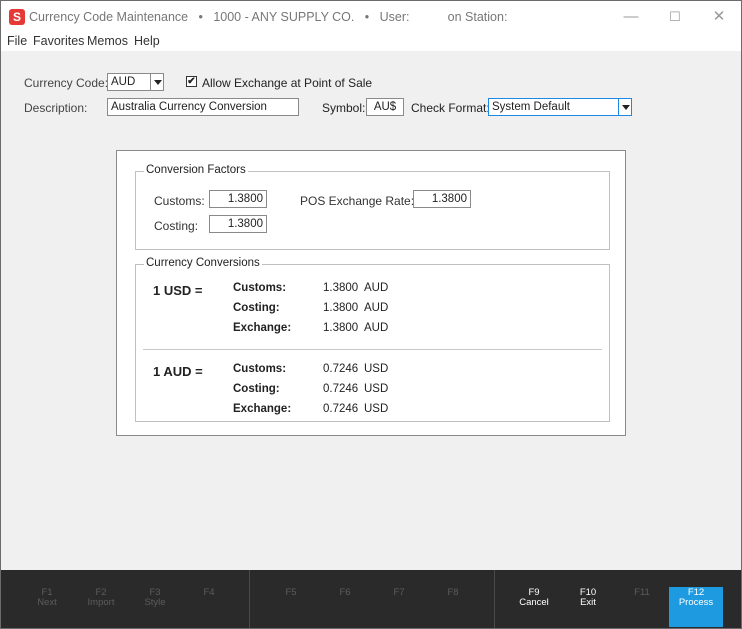  I want to click on fkey-label: Import, so click(101, 602).